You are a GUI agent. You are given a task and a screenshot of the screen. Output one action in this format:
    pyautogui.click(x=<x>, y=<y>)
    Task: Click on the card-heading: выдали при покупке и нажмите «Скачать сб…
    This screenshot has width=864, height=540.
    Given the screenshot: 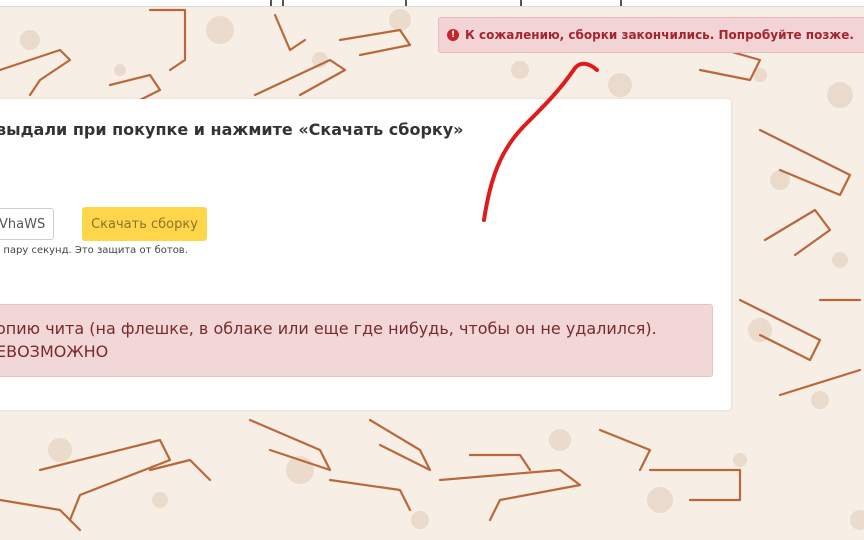 What is the action you would take?
    pyautogui.click(x=232, y=129)
    